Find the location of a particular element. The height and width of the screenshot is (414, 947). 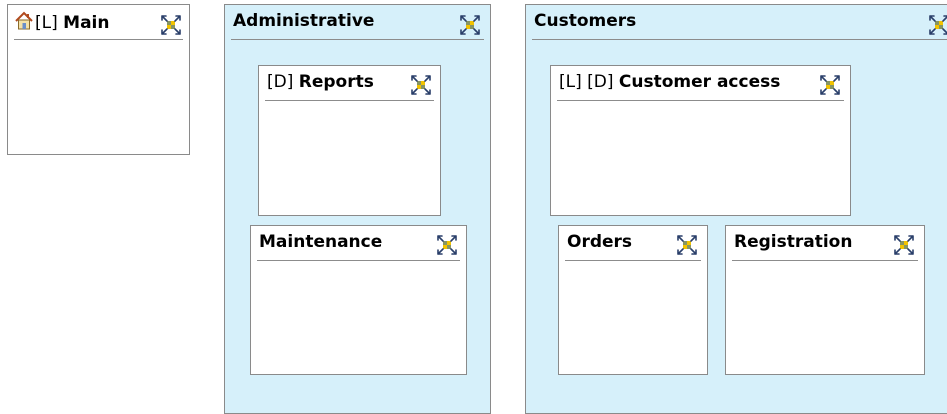

home-icon is located at coordinates (24, 21).